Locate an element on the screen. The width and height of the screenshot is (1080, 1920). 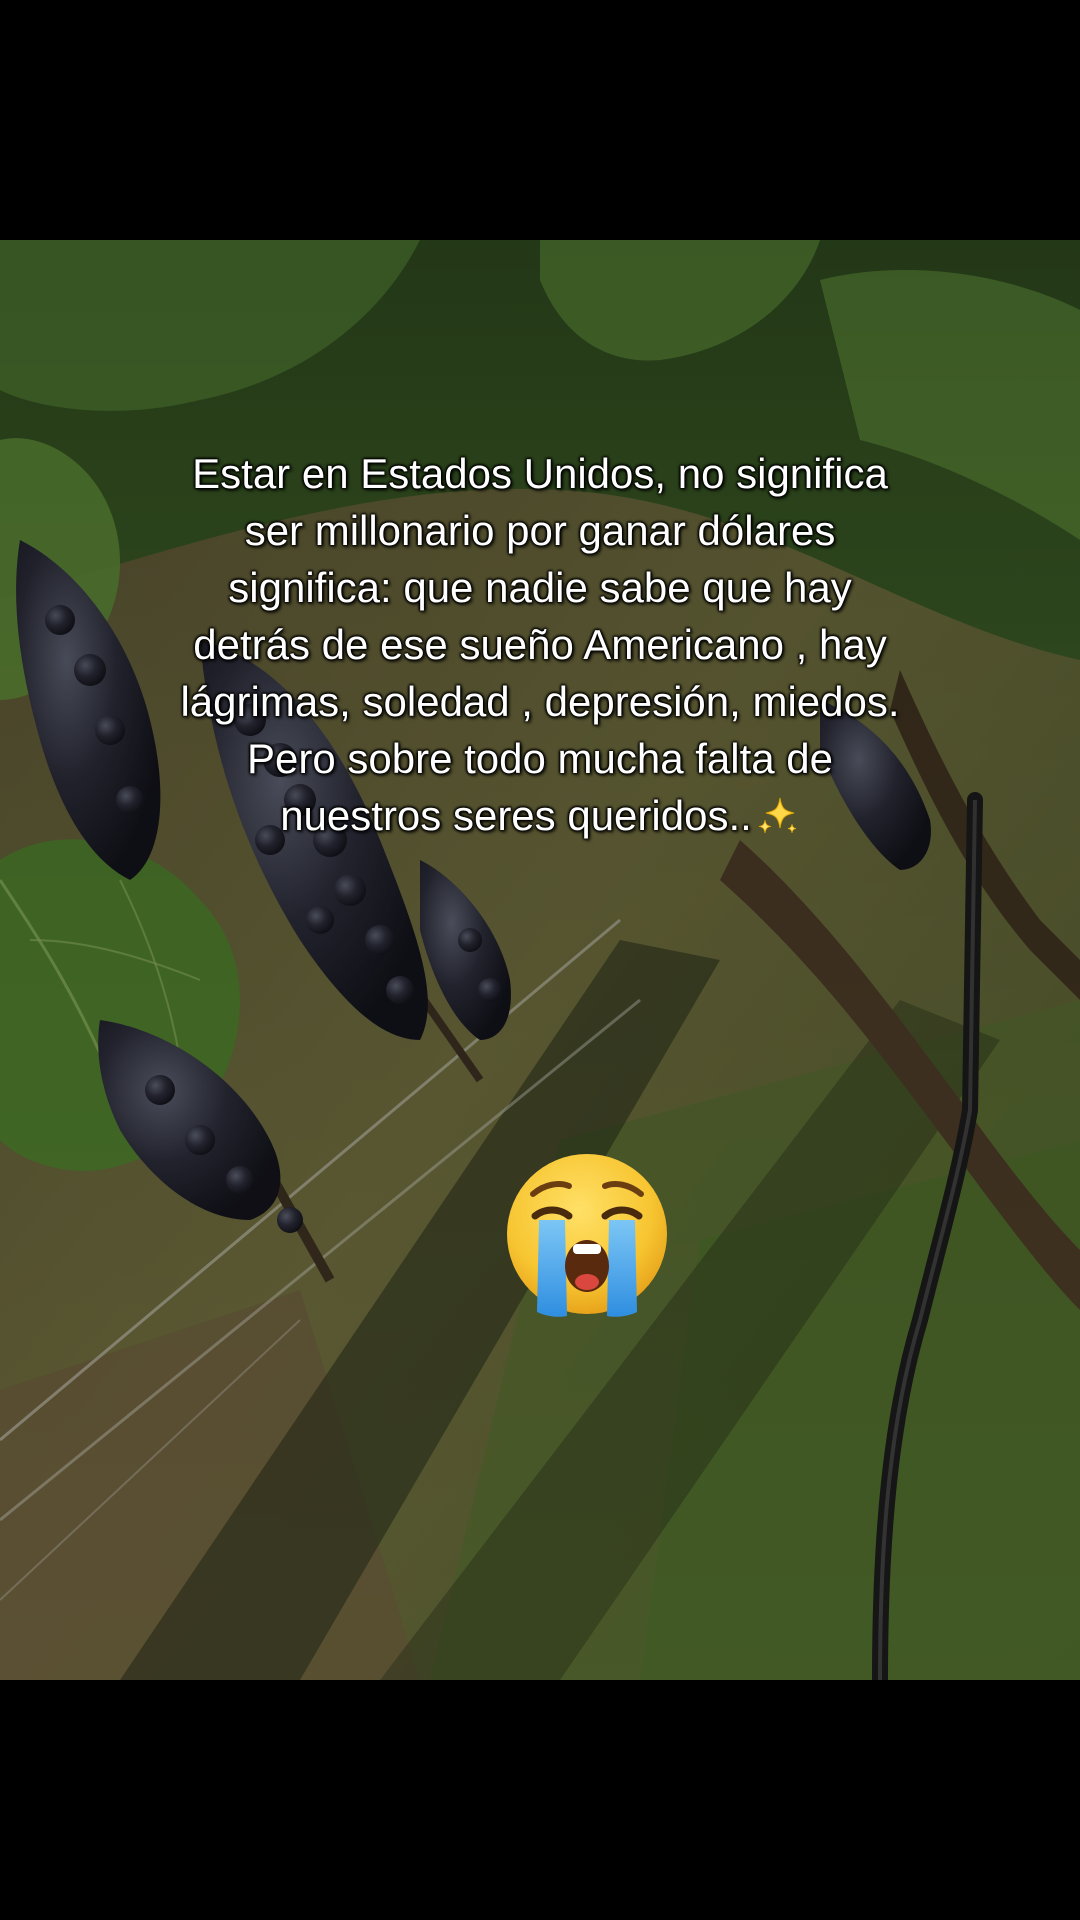
caption-line: Estar en Estados Unidos, no significa is located at coordinates (540, 473).